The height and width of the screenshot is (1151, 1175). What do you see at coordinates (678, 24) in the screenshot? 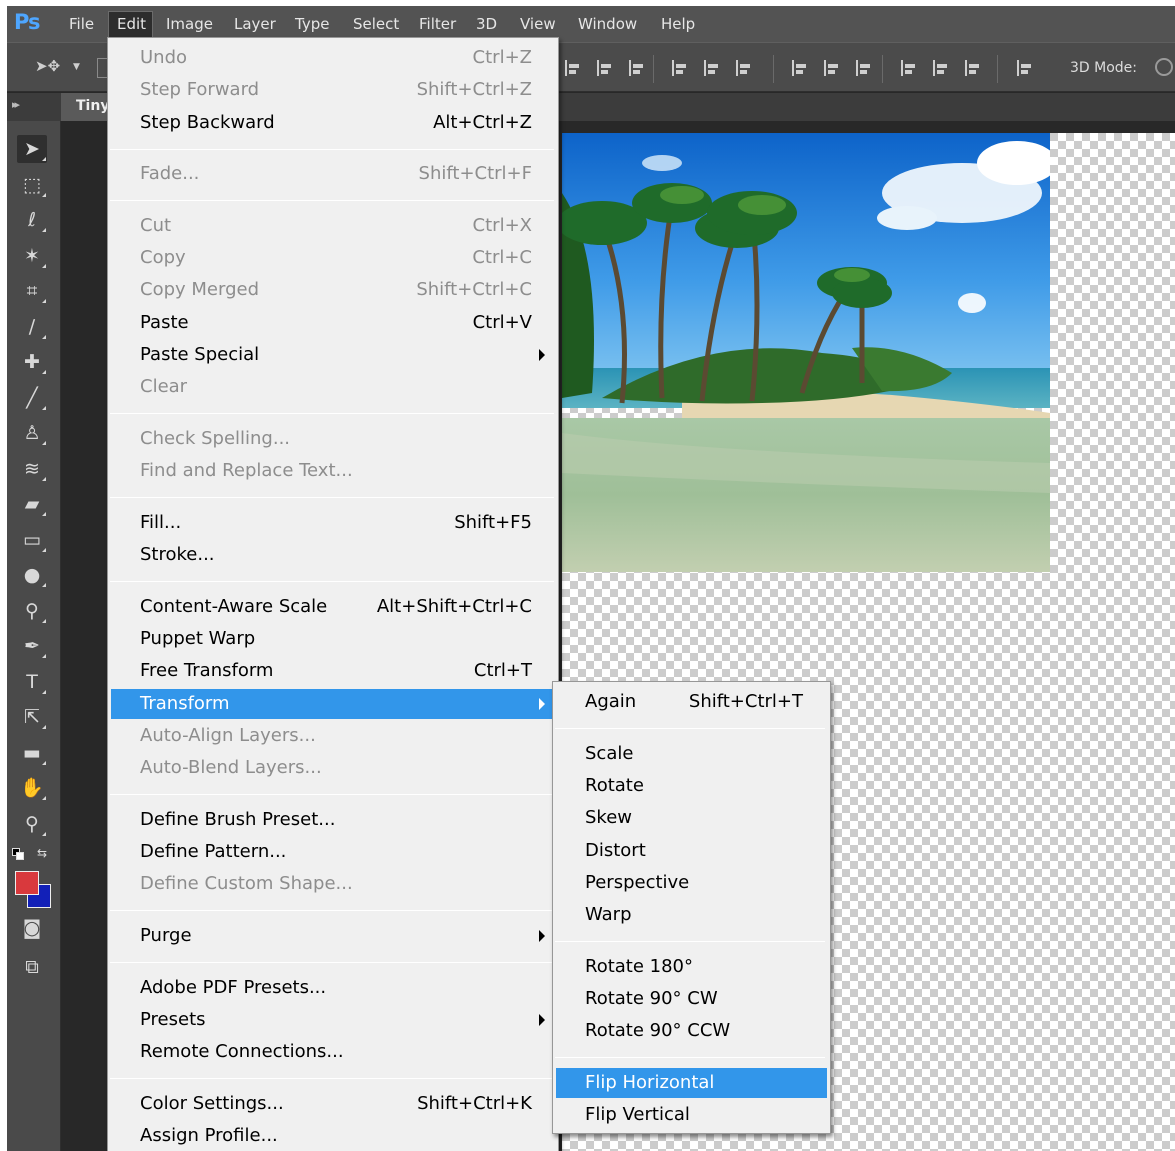
I see `menu-help: Help` at bounding box center [678, 24].